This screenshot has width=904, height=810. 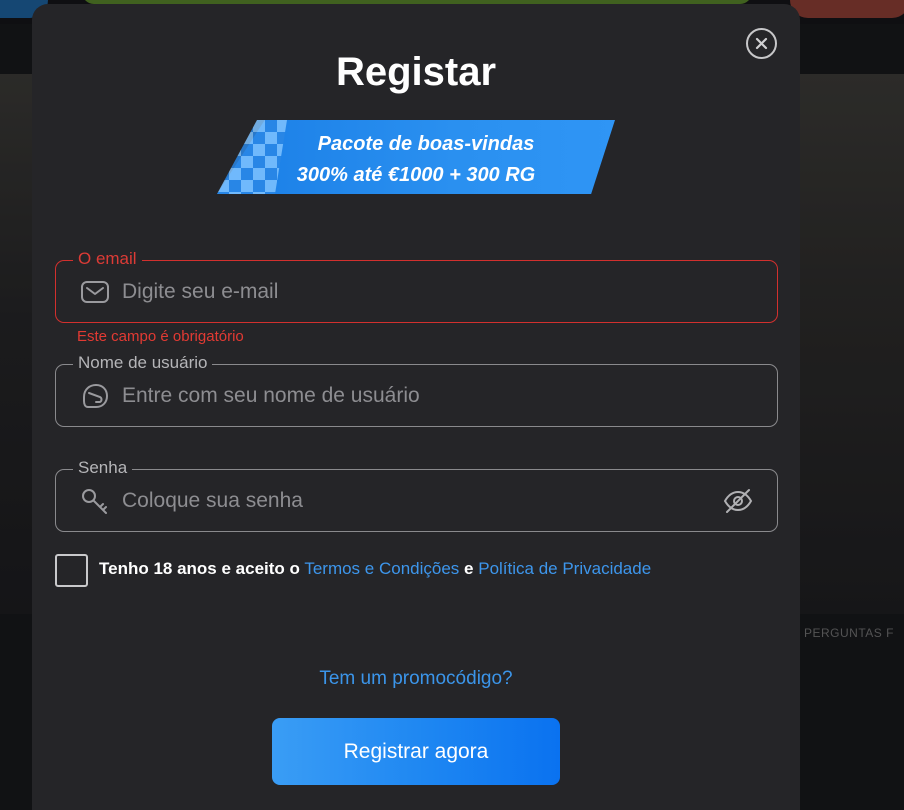 What do you see at coordinates (564, 568) in the screenshot?
I see `privacy-policy-link: Política de Privacidade` at bounding box center [564, 568].